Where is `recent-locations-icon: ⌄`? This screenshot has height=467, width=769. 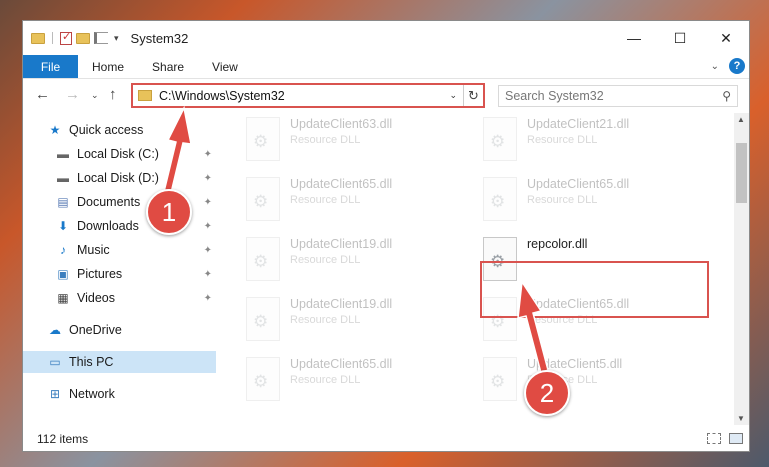
recent-locations-icon: ⌄ is located at coordinates (95, 95).